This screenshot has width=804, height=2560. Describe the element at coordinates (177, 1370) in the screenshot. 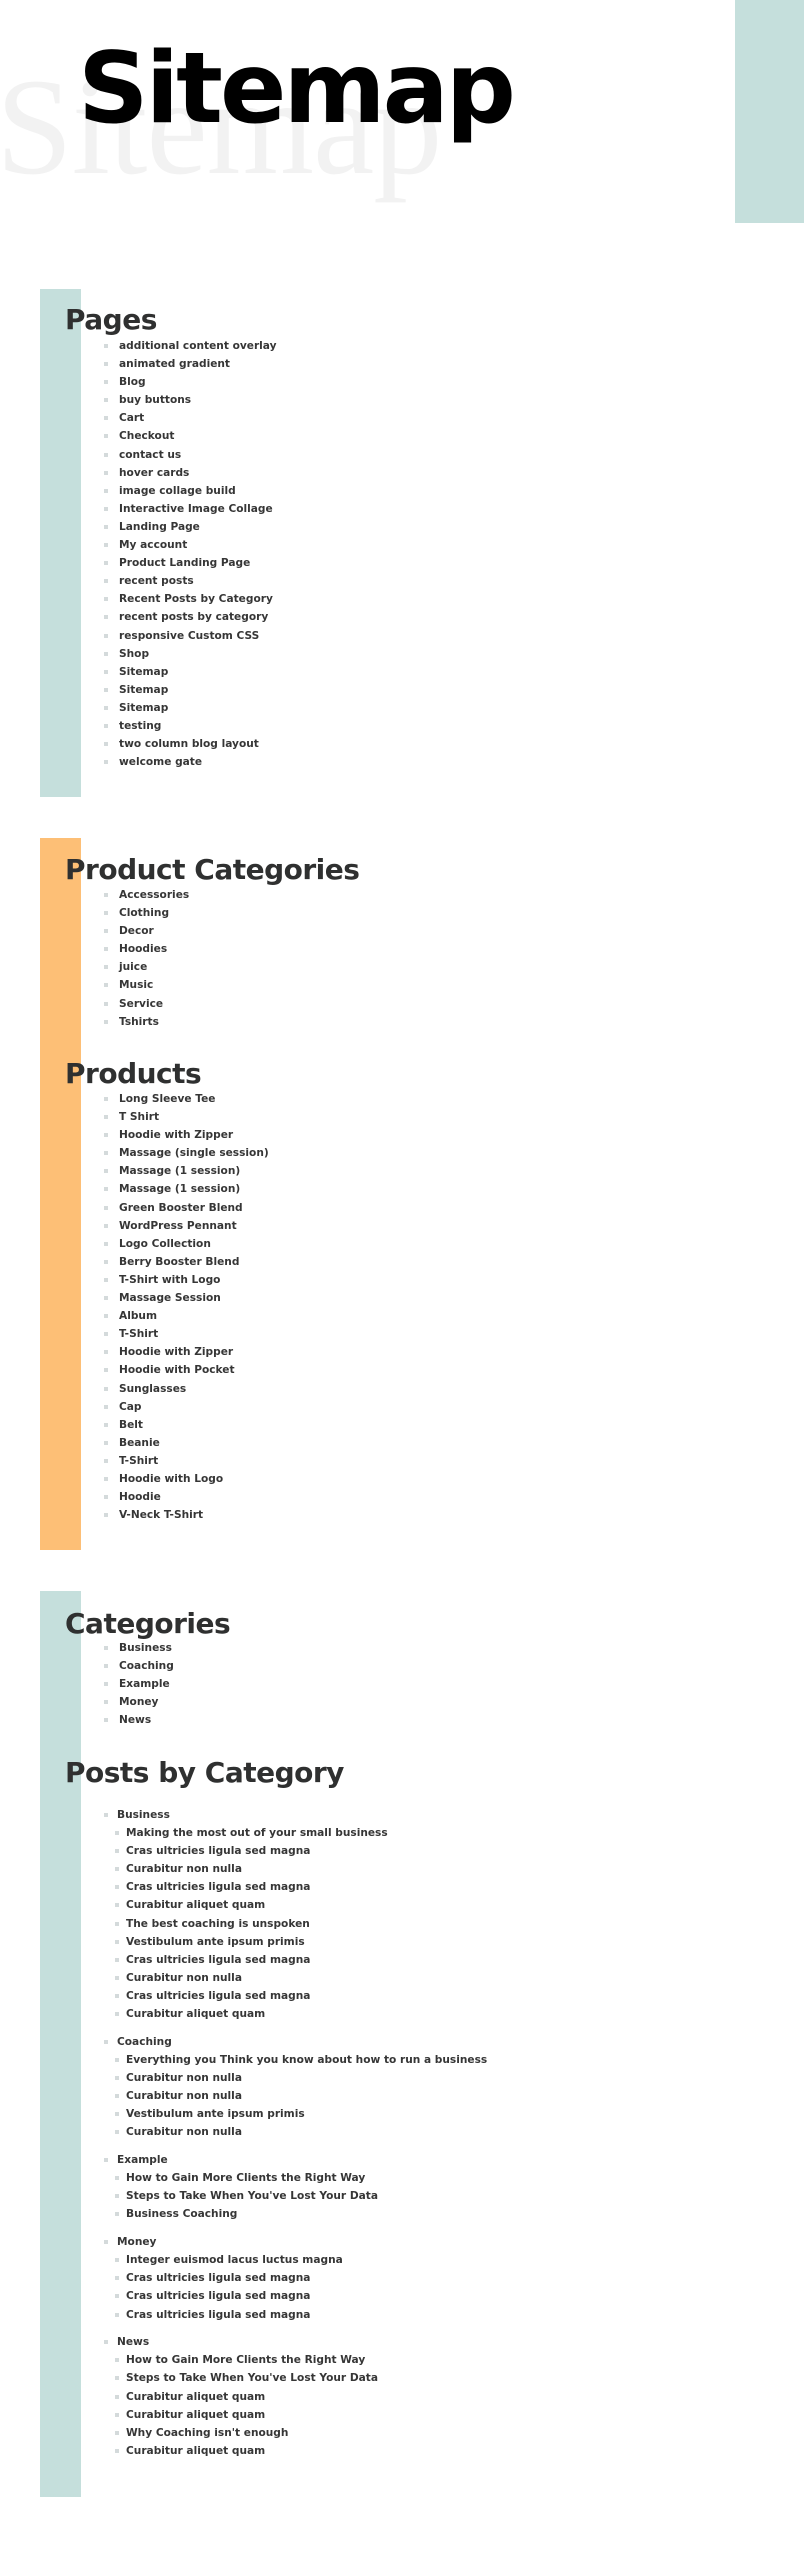

I see `product-link-label: Hoodie with Pocket` at that location.